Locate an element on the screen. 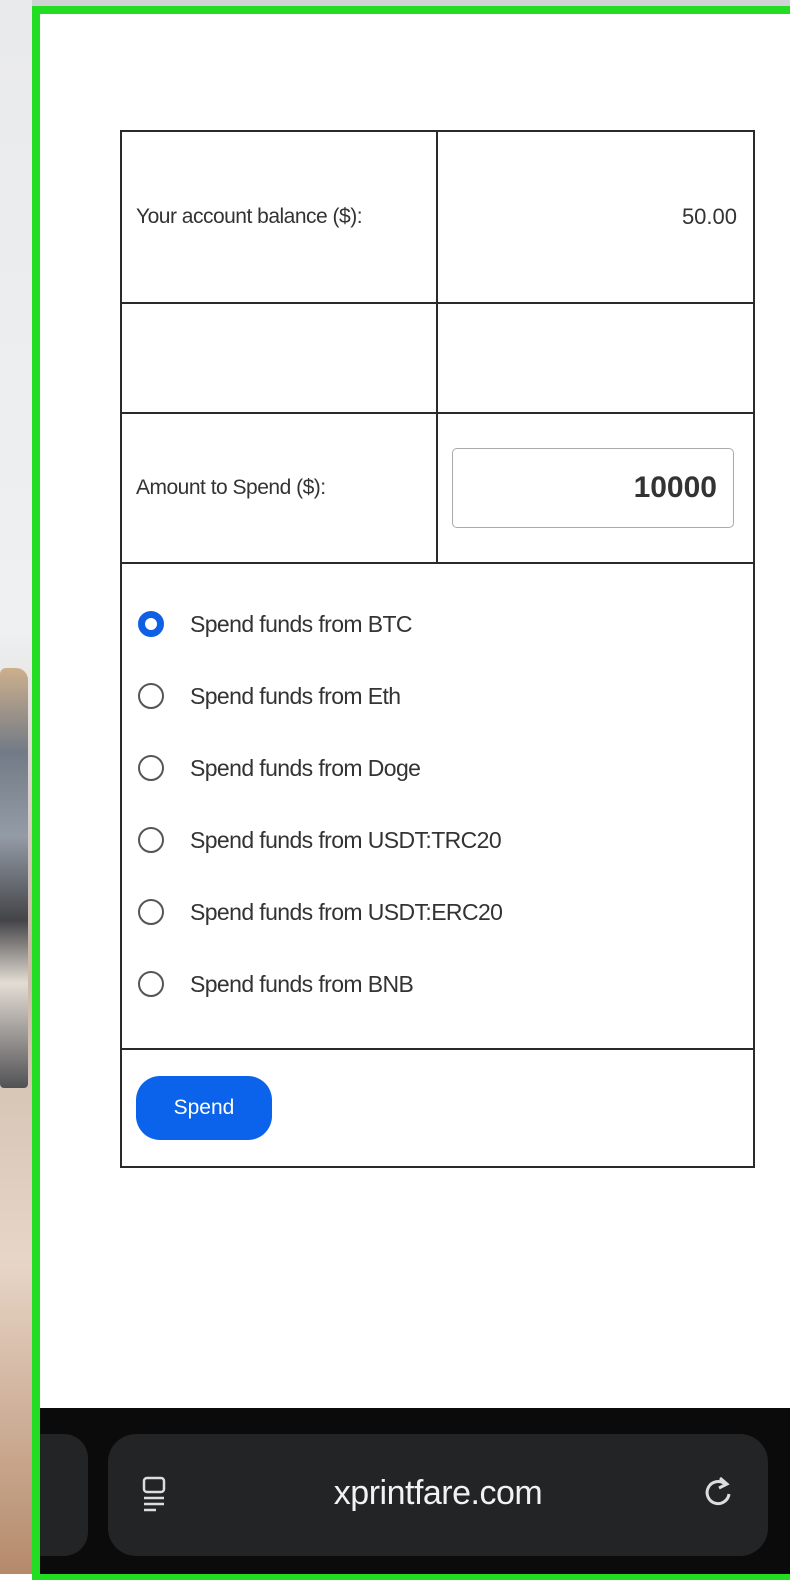 The height and width of the screenshot is (1580, 790). amount-label: Amount to Spend ($): is located at coordinates (279, 488).